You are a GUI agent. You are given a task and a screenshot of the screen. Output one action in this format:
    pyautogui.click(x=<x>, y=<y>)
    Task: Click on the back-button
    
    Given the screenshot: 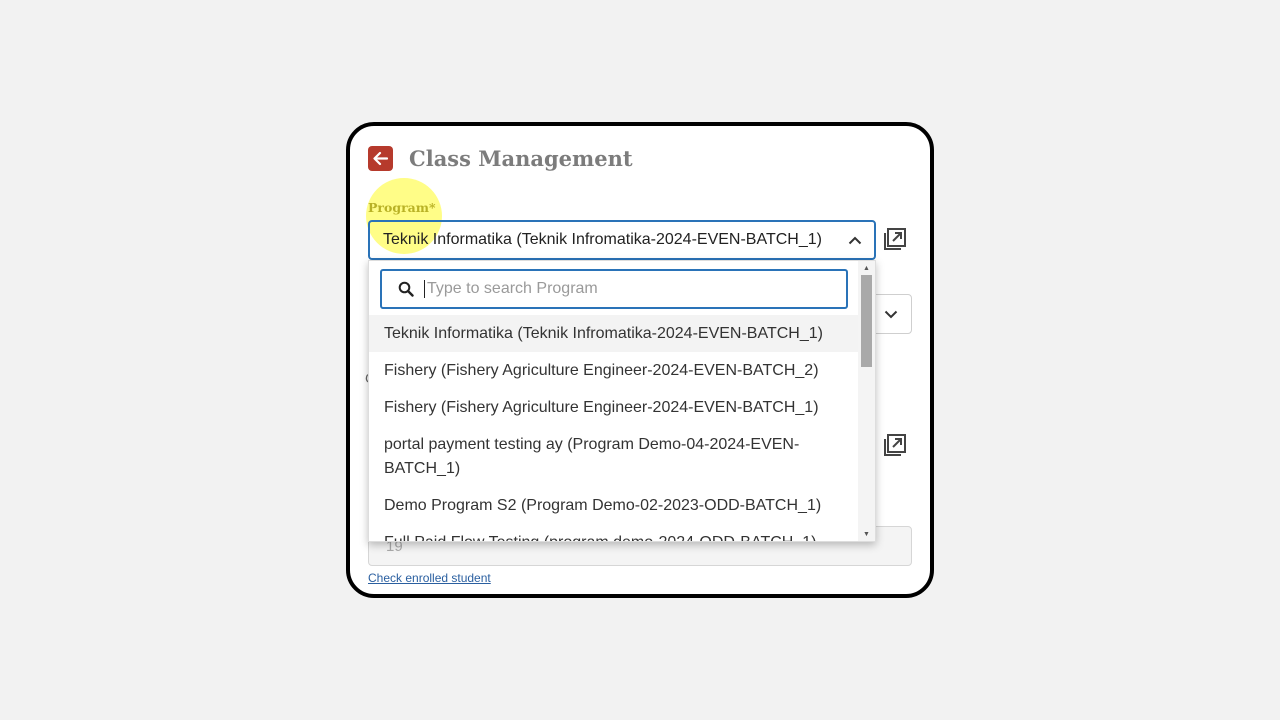 What is the action you would take?
    pyautogui.click(x=380, y=158)
    